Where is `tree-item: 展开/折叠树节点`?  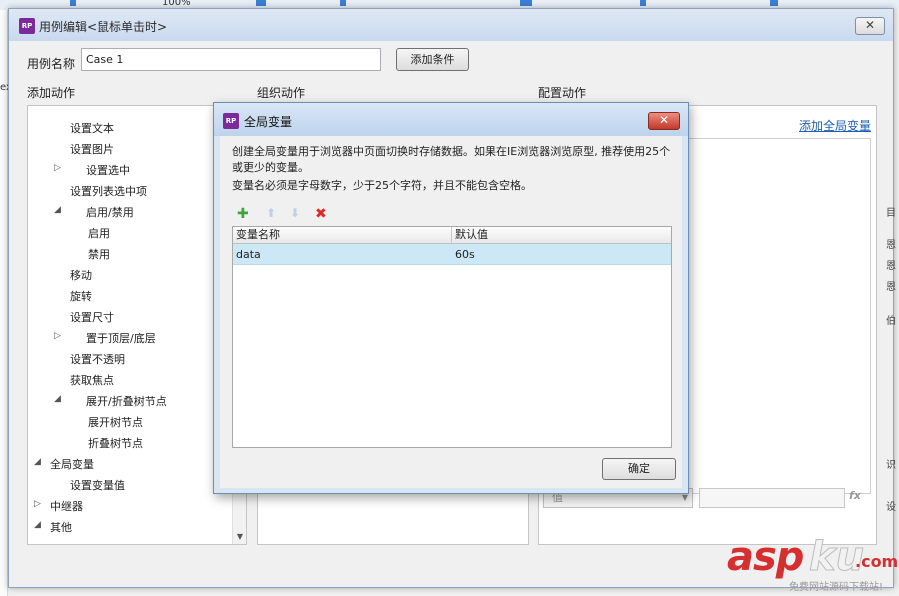
tree-item: 展开/折叠树节点 is located at coordinates (126, 401).